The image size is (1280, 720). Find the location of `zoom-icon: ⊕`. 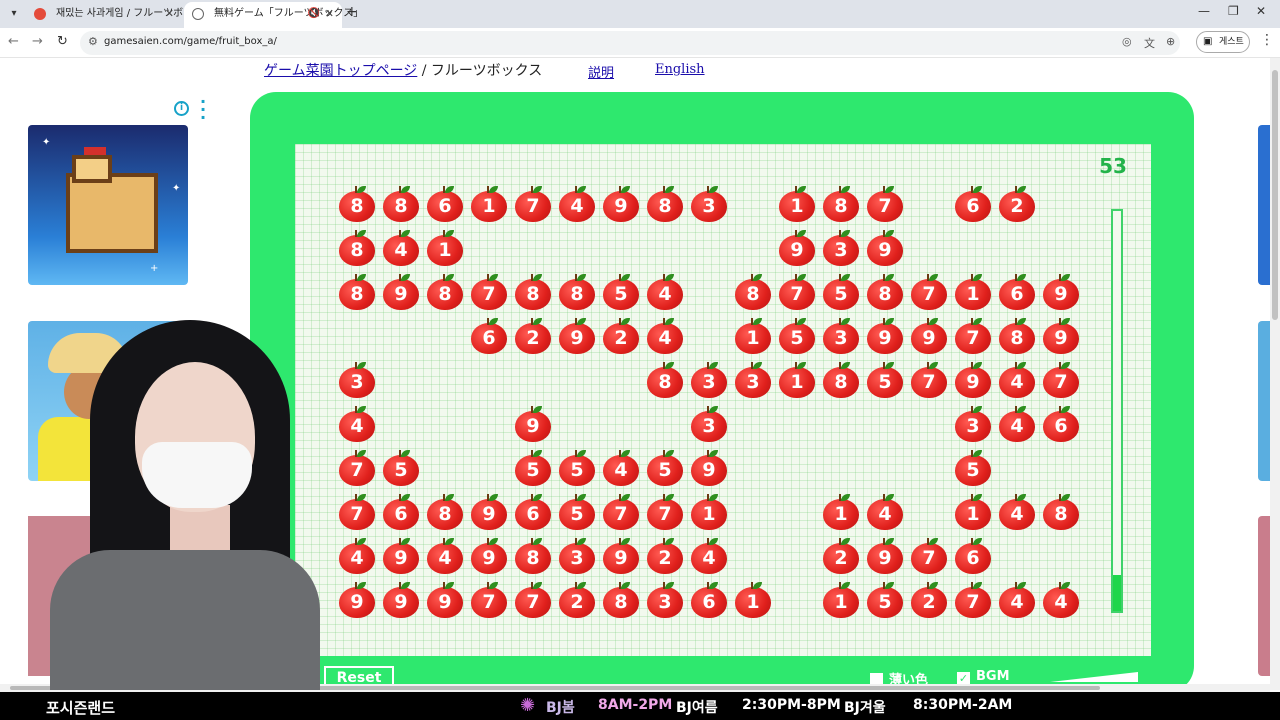

zoom-icon: ⊕ is located at coordinates (1170, 41).